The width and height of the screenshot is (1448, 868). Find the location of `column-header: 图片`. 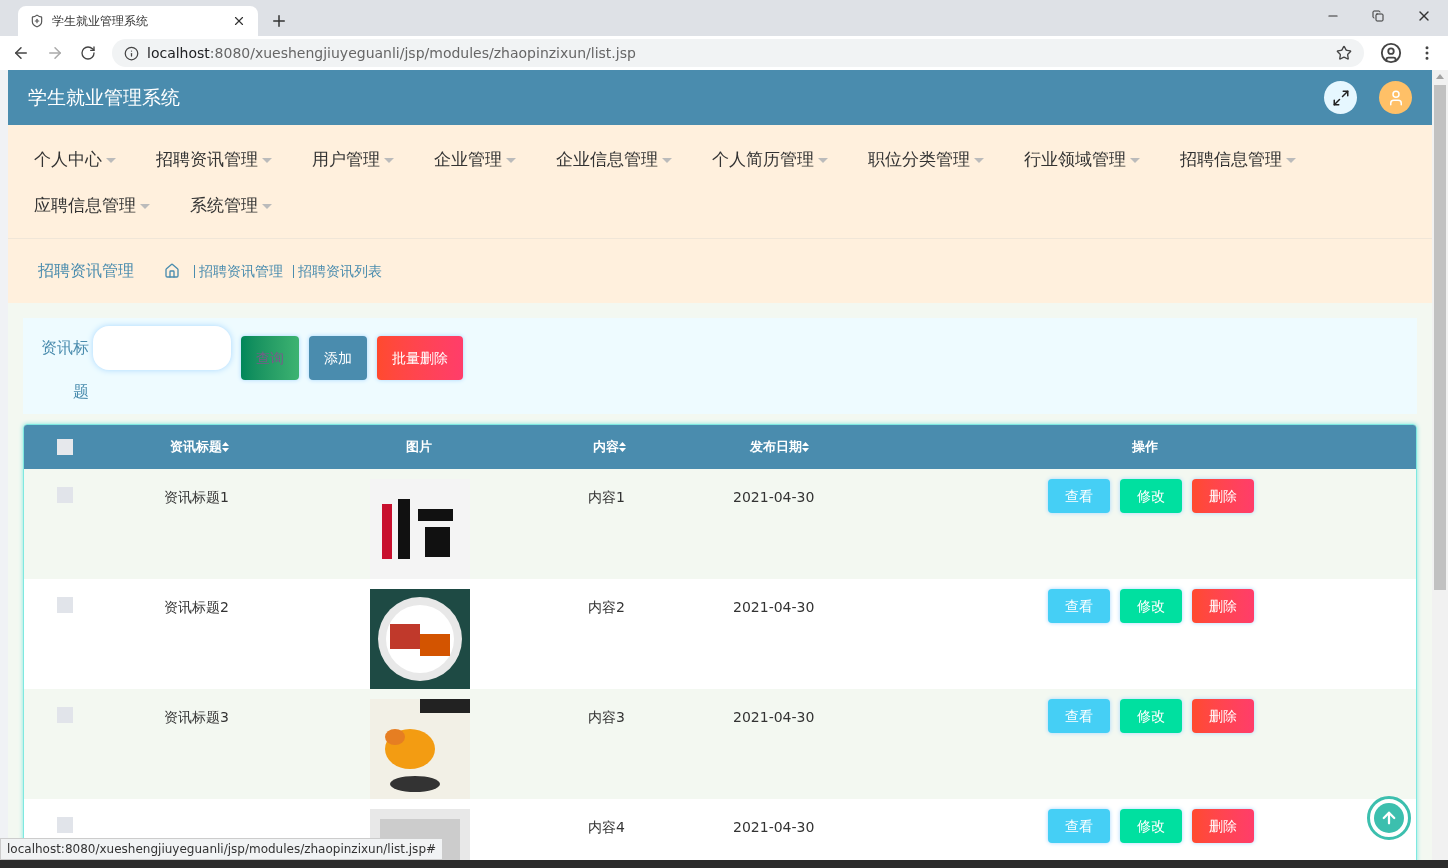

column-header: 图片 is located at coordinates (419, 447).